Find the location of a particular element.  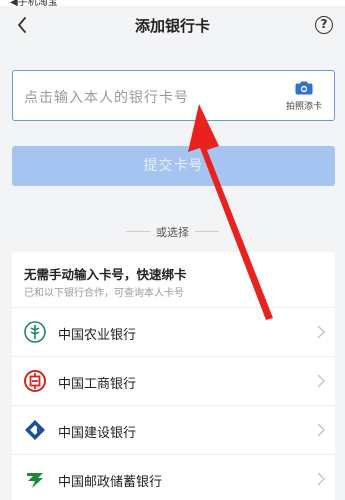

bank-name: 中国邮政储蓄银行 is located at coordinates (110, 482).